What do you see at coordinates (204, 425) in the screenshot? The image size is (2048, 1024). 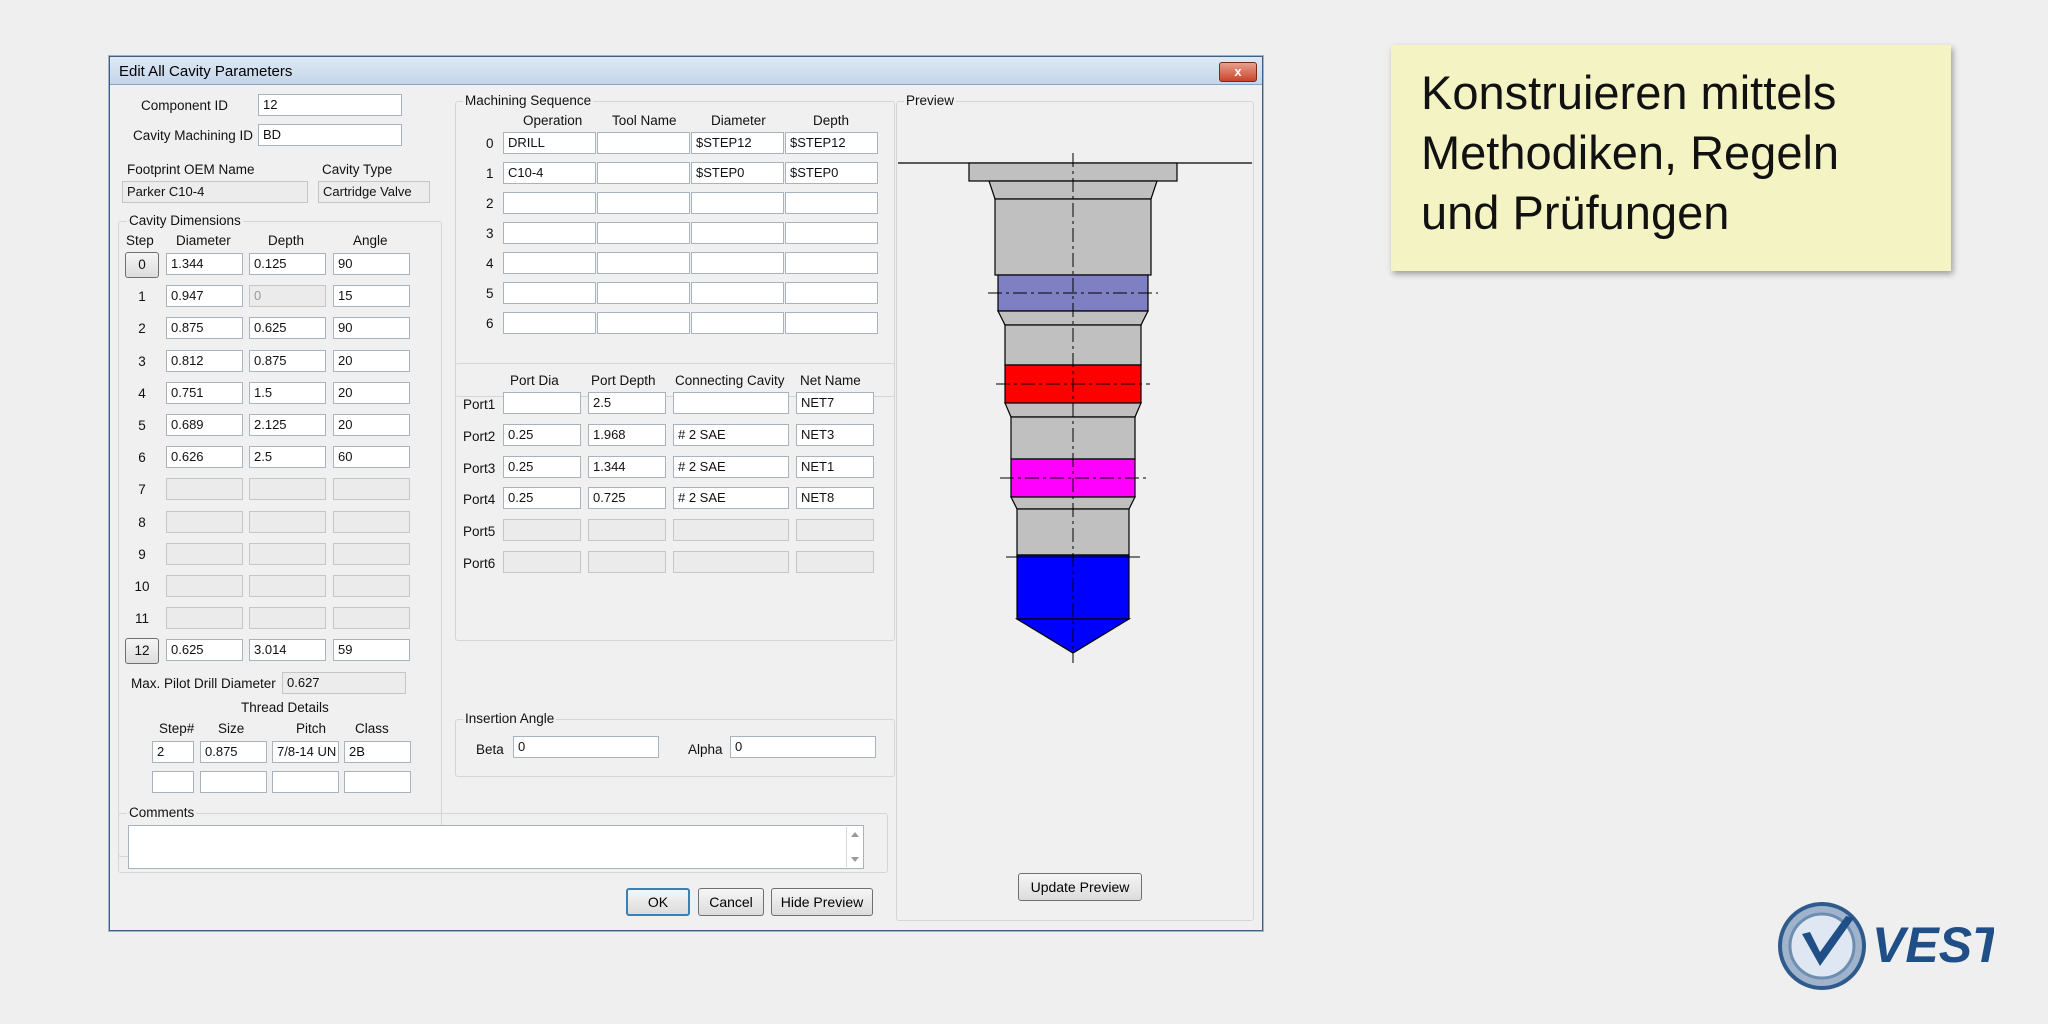 I see `diameter-field: 0.689` at bounding box center [204, 425].